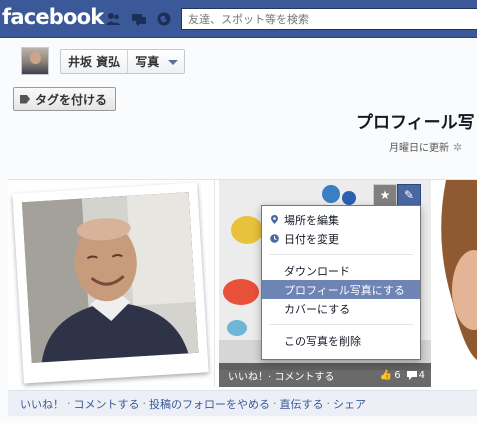  Describe the element at coordinates (415, 123) in the screenshot. I see `album-title: プロフィール写` at that location.